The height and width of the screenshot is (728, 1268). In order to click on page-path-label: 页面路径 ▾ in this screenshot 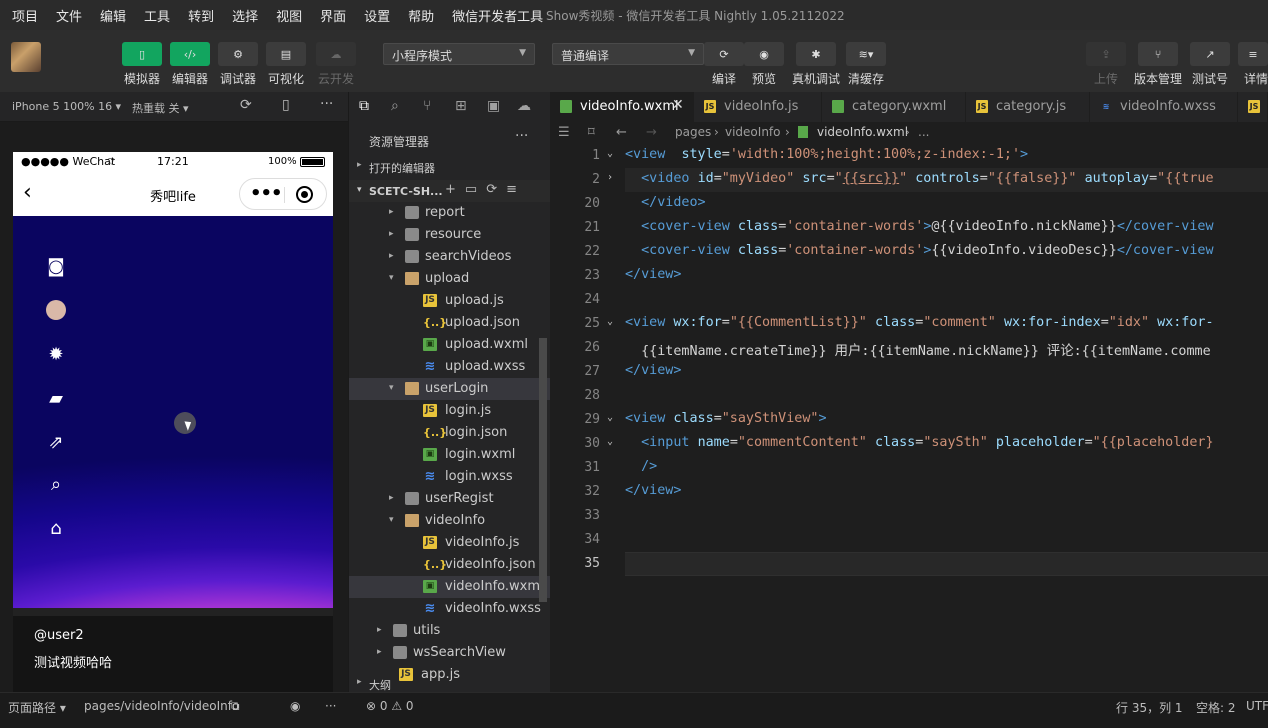, I will do `click(37, 707)`.